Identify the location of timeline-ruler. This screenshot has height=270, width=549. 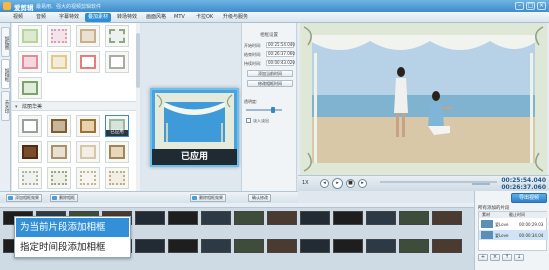
(237, 205).